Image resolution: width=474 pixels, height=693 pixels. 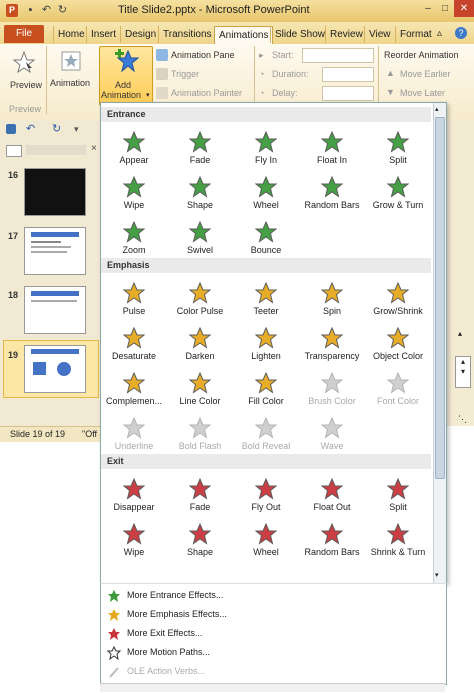 I want to click on animation-pane-button: Animation Pane, so click(x=203, y=55).